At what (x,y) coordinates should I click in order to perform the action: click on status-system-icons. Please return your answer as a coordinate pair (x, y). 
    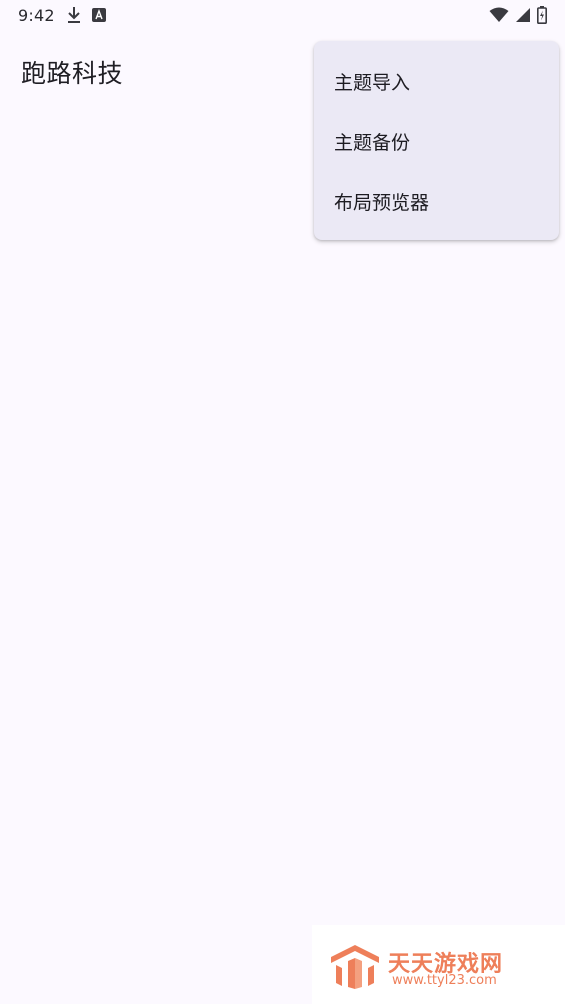
    Looking at the image, I should click on (518, 15).